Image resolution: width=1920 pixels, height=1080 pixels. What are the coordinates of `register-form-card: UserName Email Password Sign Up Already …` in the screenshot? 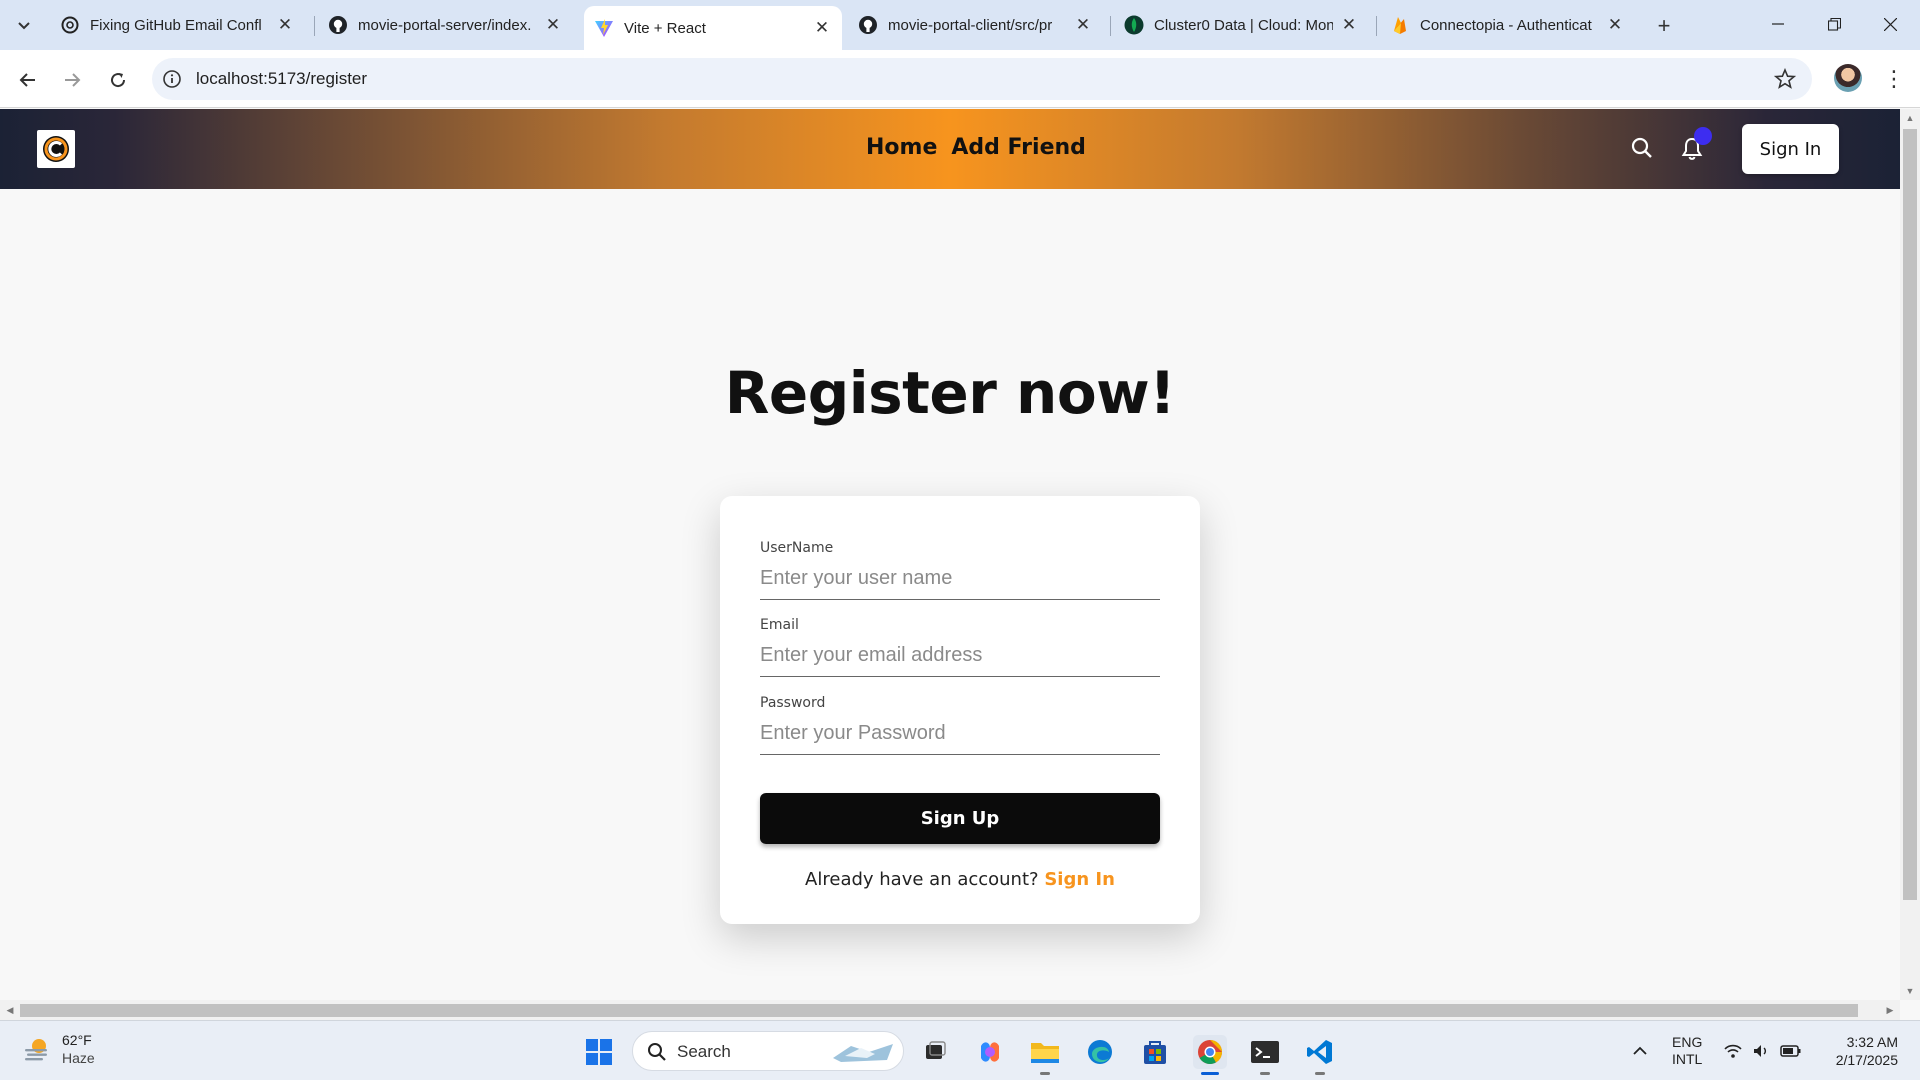 It's located at (960, 710).